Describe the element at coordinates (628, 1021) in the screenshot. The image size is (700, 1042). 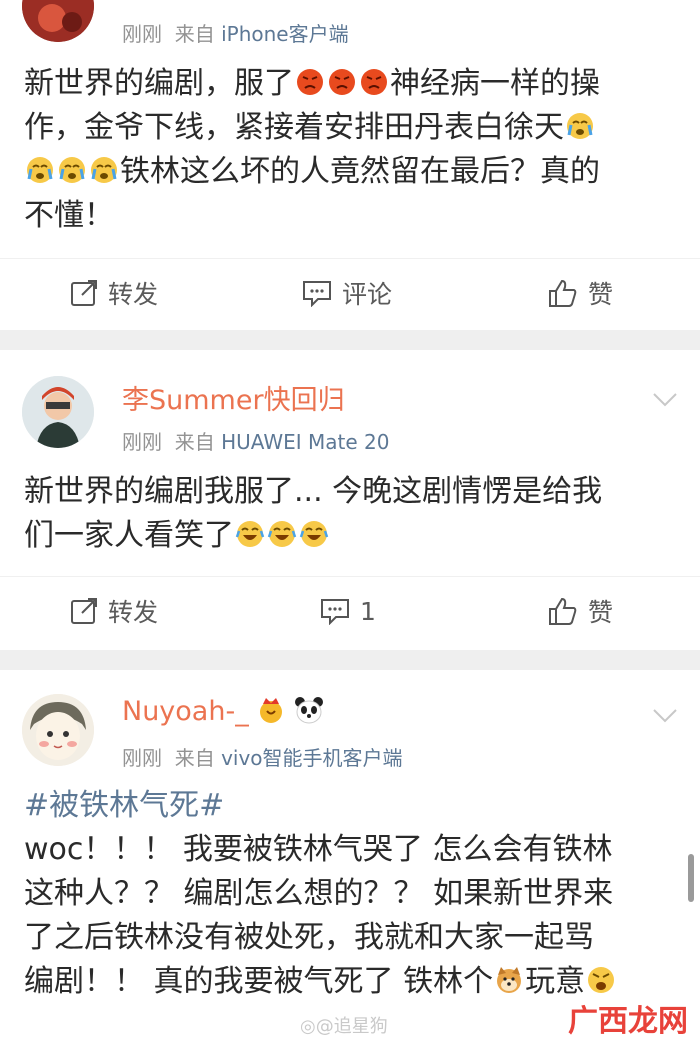
I see `site-watermark: 广西龙网` at that location.